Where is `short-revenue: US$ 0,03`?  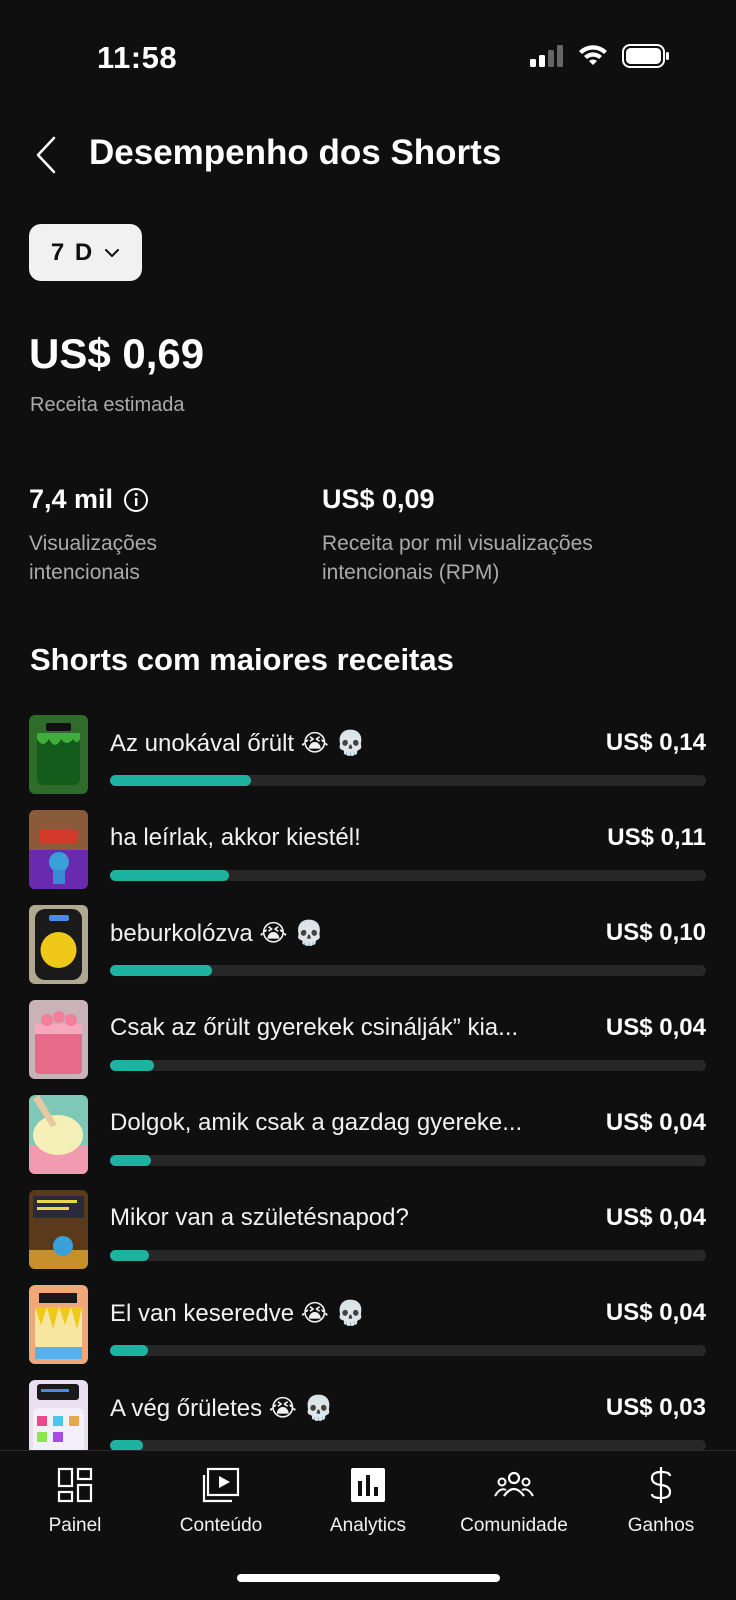 short-revenue: US$ 0,03 is located at coordinates (655, 1407).